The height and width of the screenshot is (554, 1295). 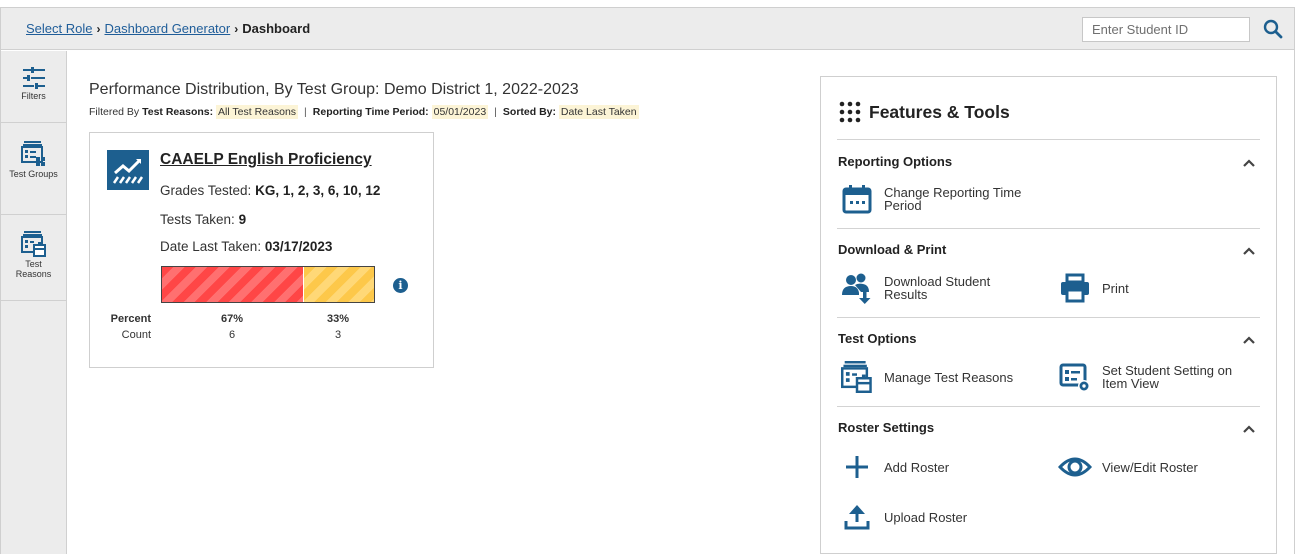 What do you see at coordinates (1092, 288) in the screenshot?
I see `print-button: Print` at bounding box center [1092, 288].